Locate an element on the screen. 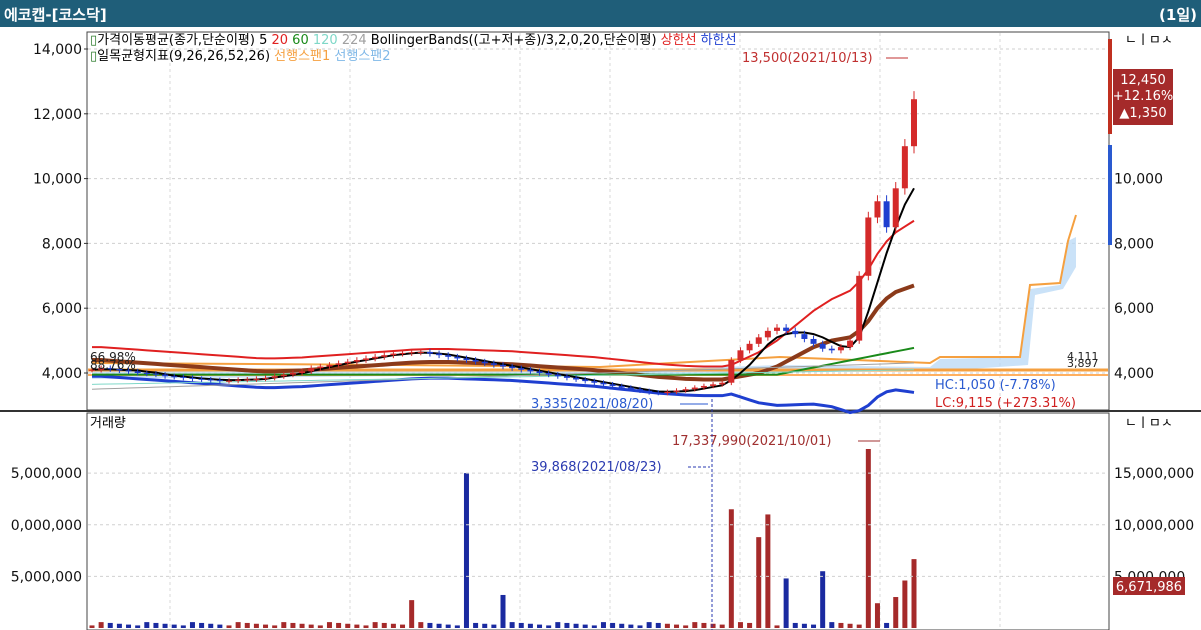 This screenshot has height=630, width=1201. price-tick-right: 6,000 is located at coordinates (1134, 309).